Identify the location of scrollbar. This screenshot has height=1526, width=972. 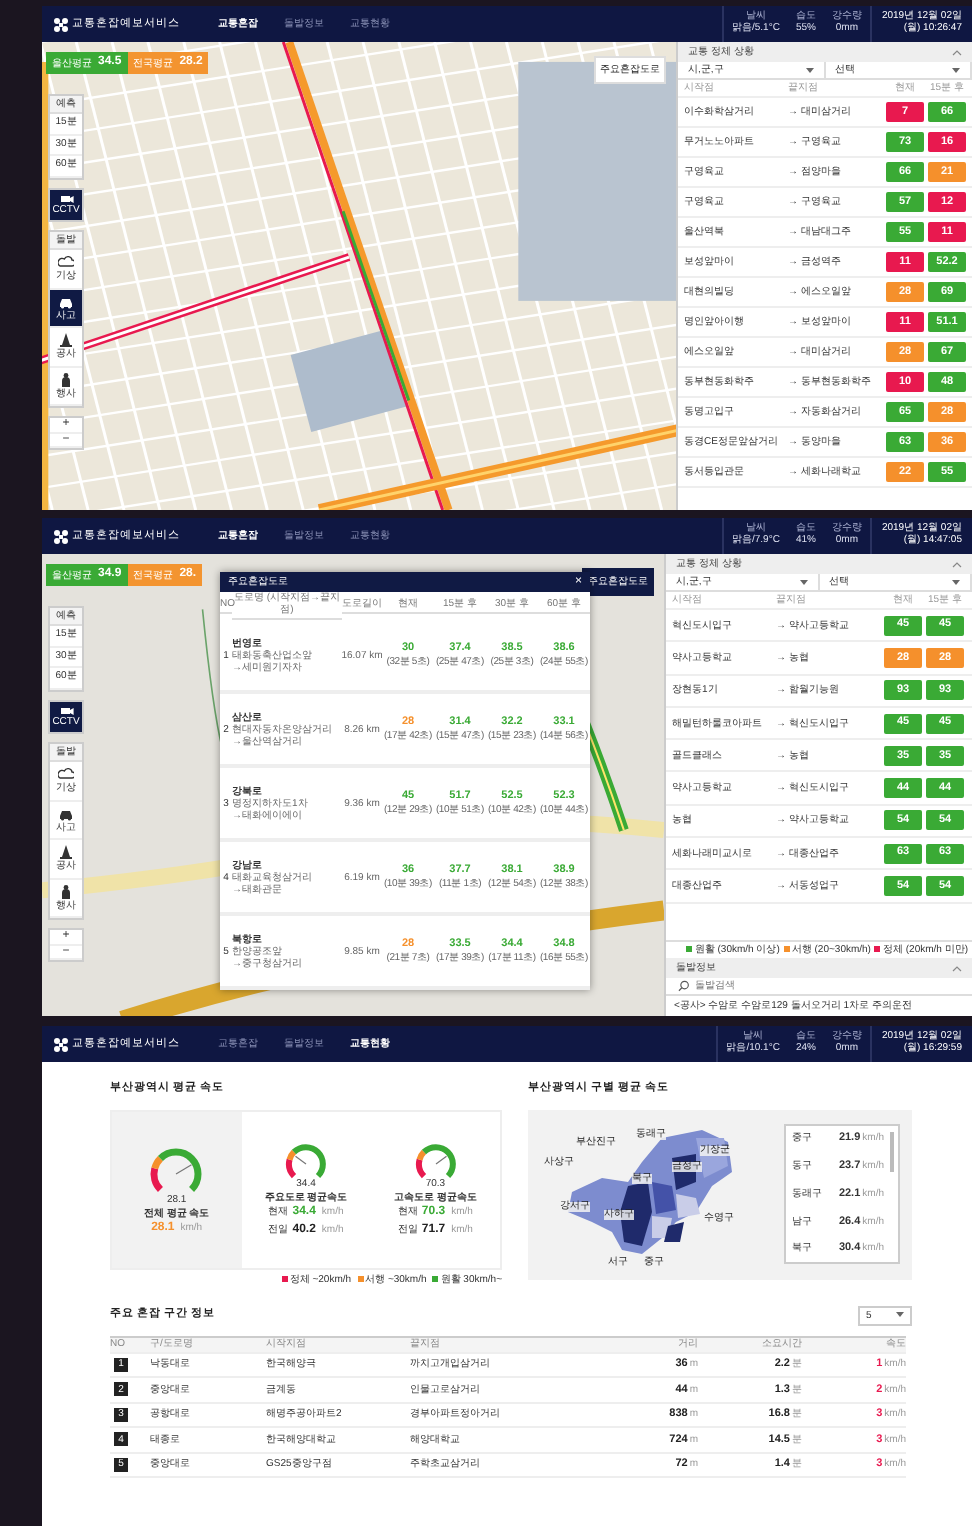
(892, 1152).